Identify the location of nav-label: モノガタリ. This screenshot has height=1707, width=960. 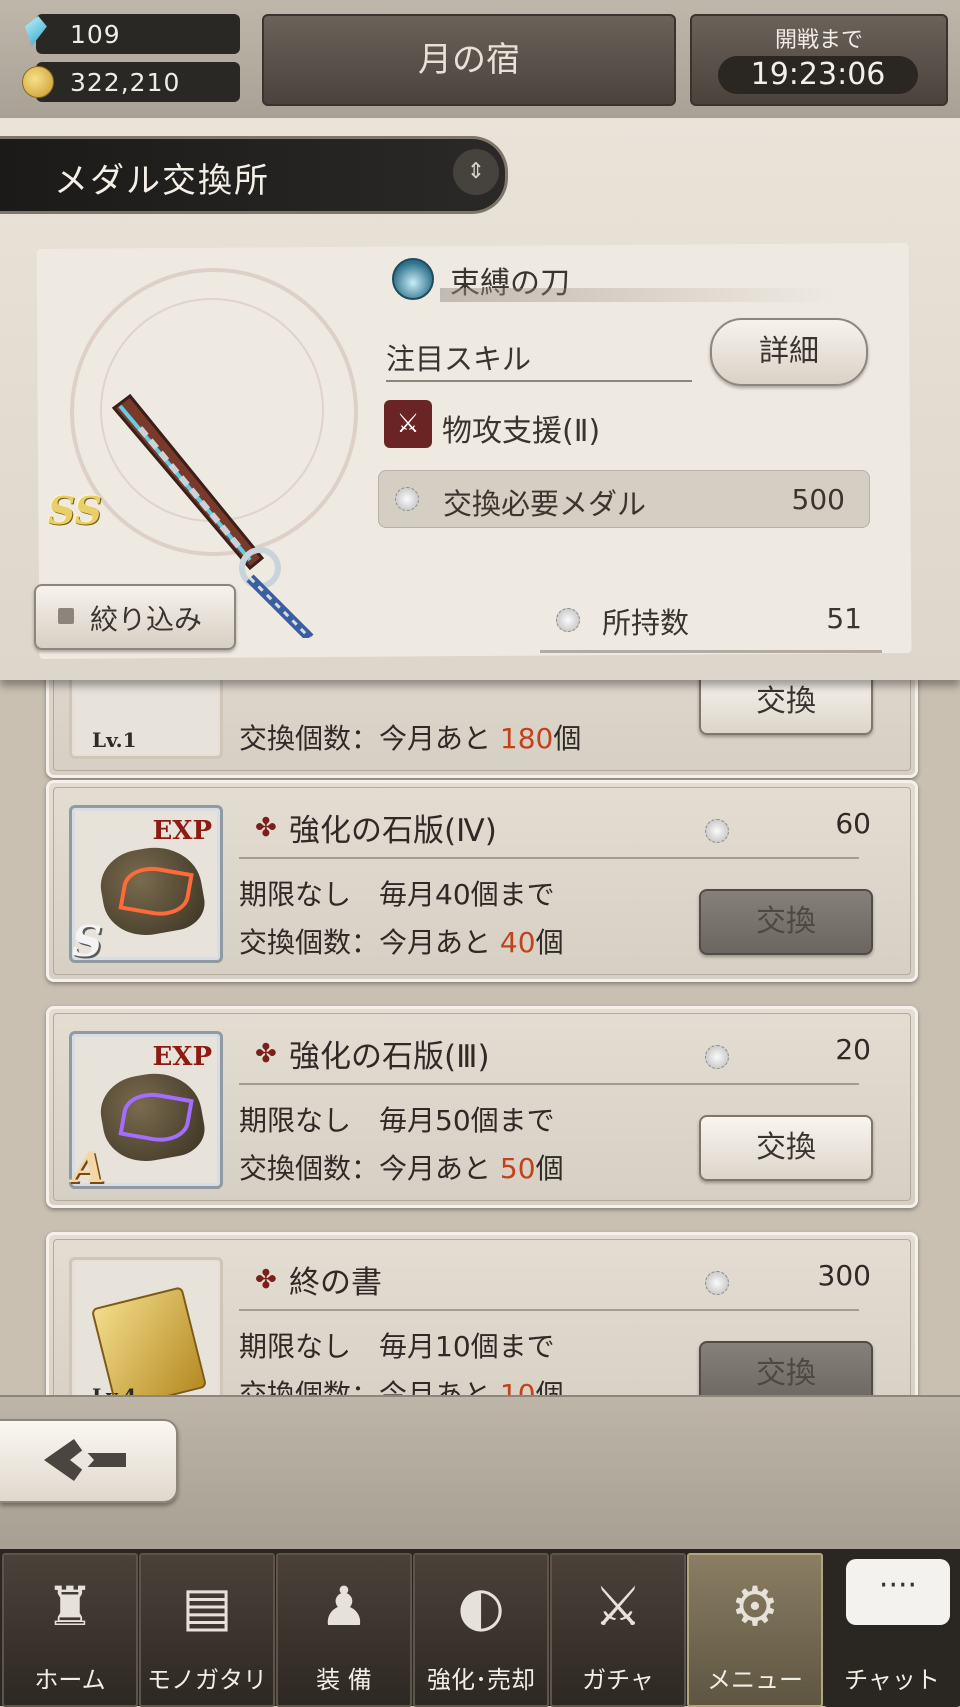
(207, 1680).